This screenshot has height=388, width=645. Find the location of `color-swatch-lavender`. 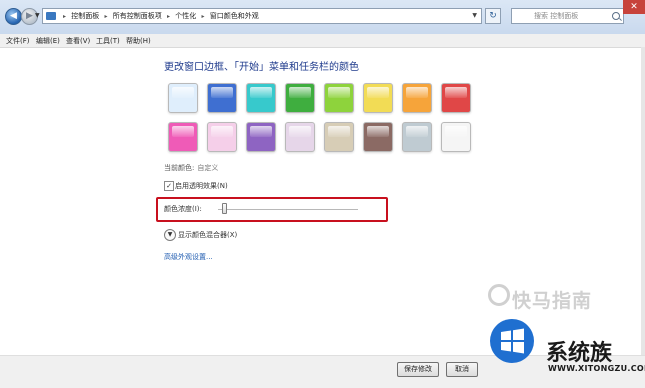

color-swatch-lavender is located at coordinates (300, 137).